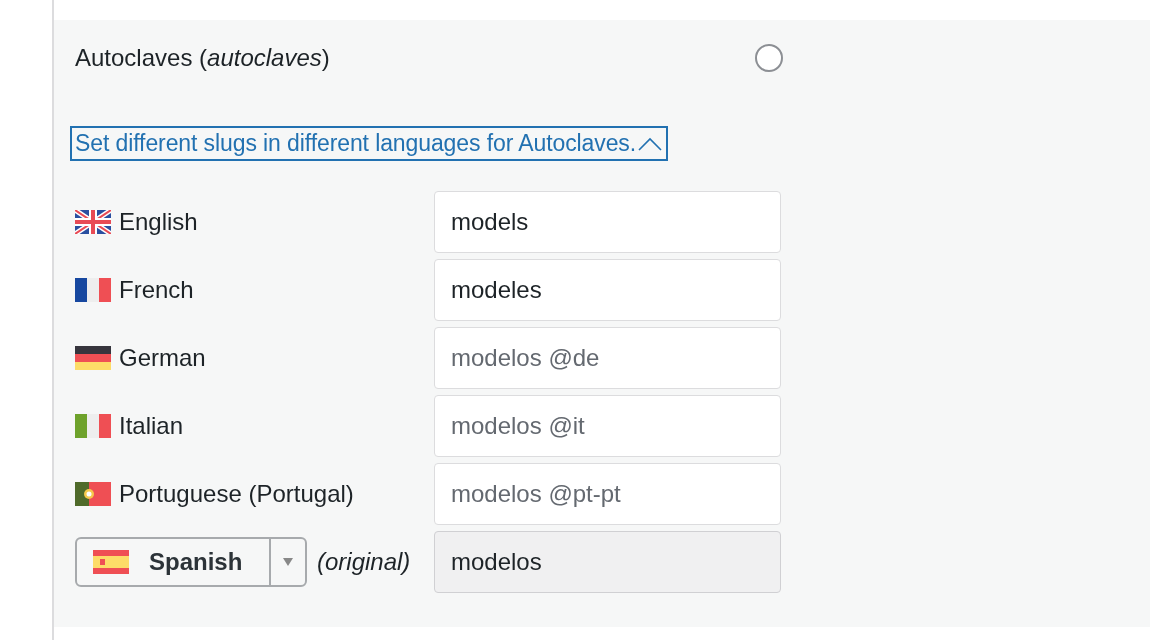 The height and width of the screenshot is (640, 1150). I want to click on radio-button, so click(769, 58).